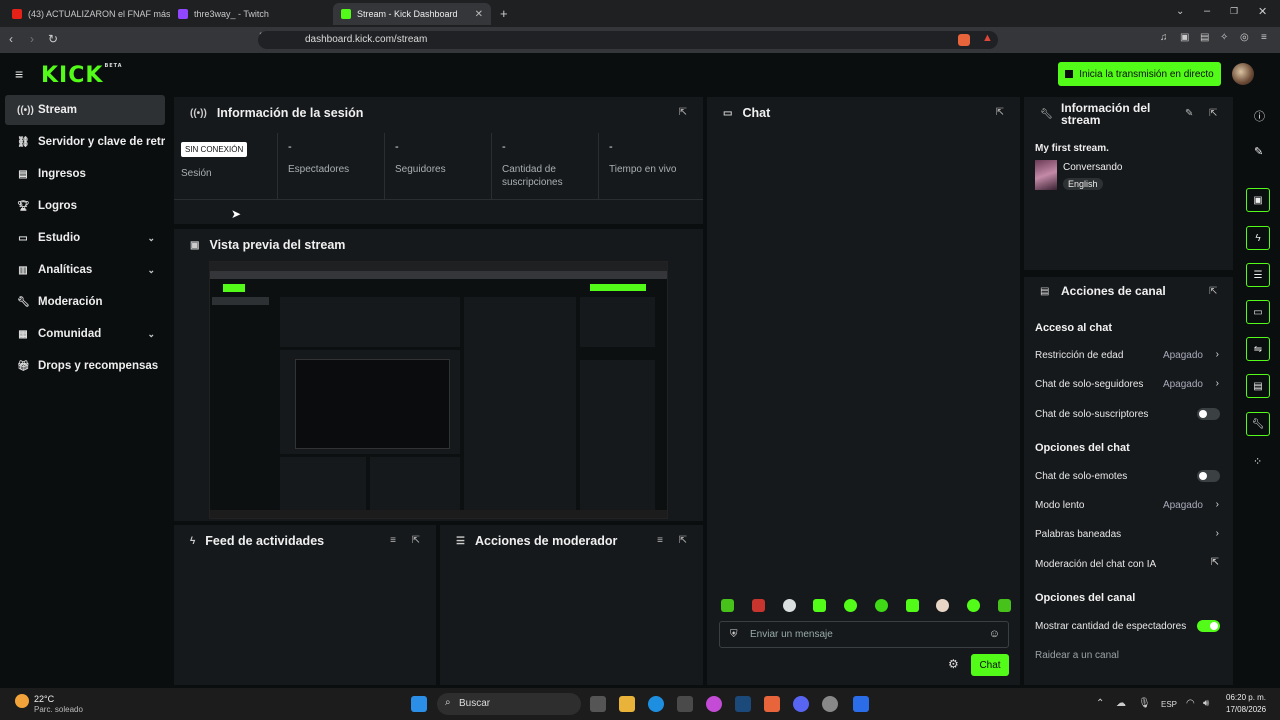 The height and width of the screenshot is (720, 1280). What do you see at coordinates (53, 39) in the screenshot?
I see `reload-icon: ↻` at bounding box center [53, 39].